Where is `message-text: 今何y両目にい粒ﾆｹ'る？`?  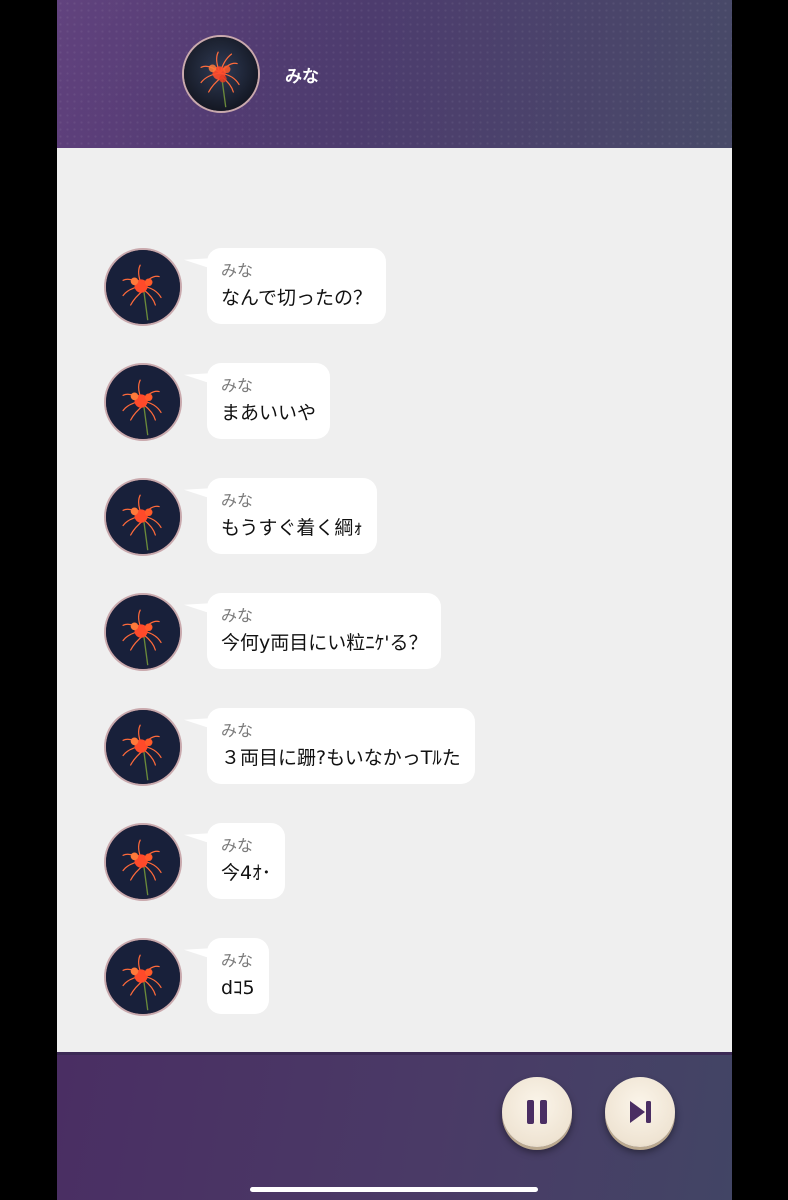 message-text: 今何y両目にい粒ﾆｹ'る？ is located at coordinates (324, 643).